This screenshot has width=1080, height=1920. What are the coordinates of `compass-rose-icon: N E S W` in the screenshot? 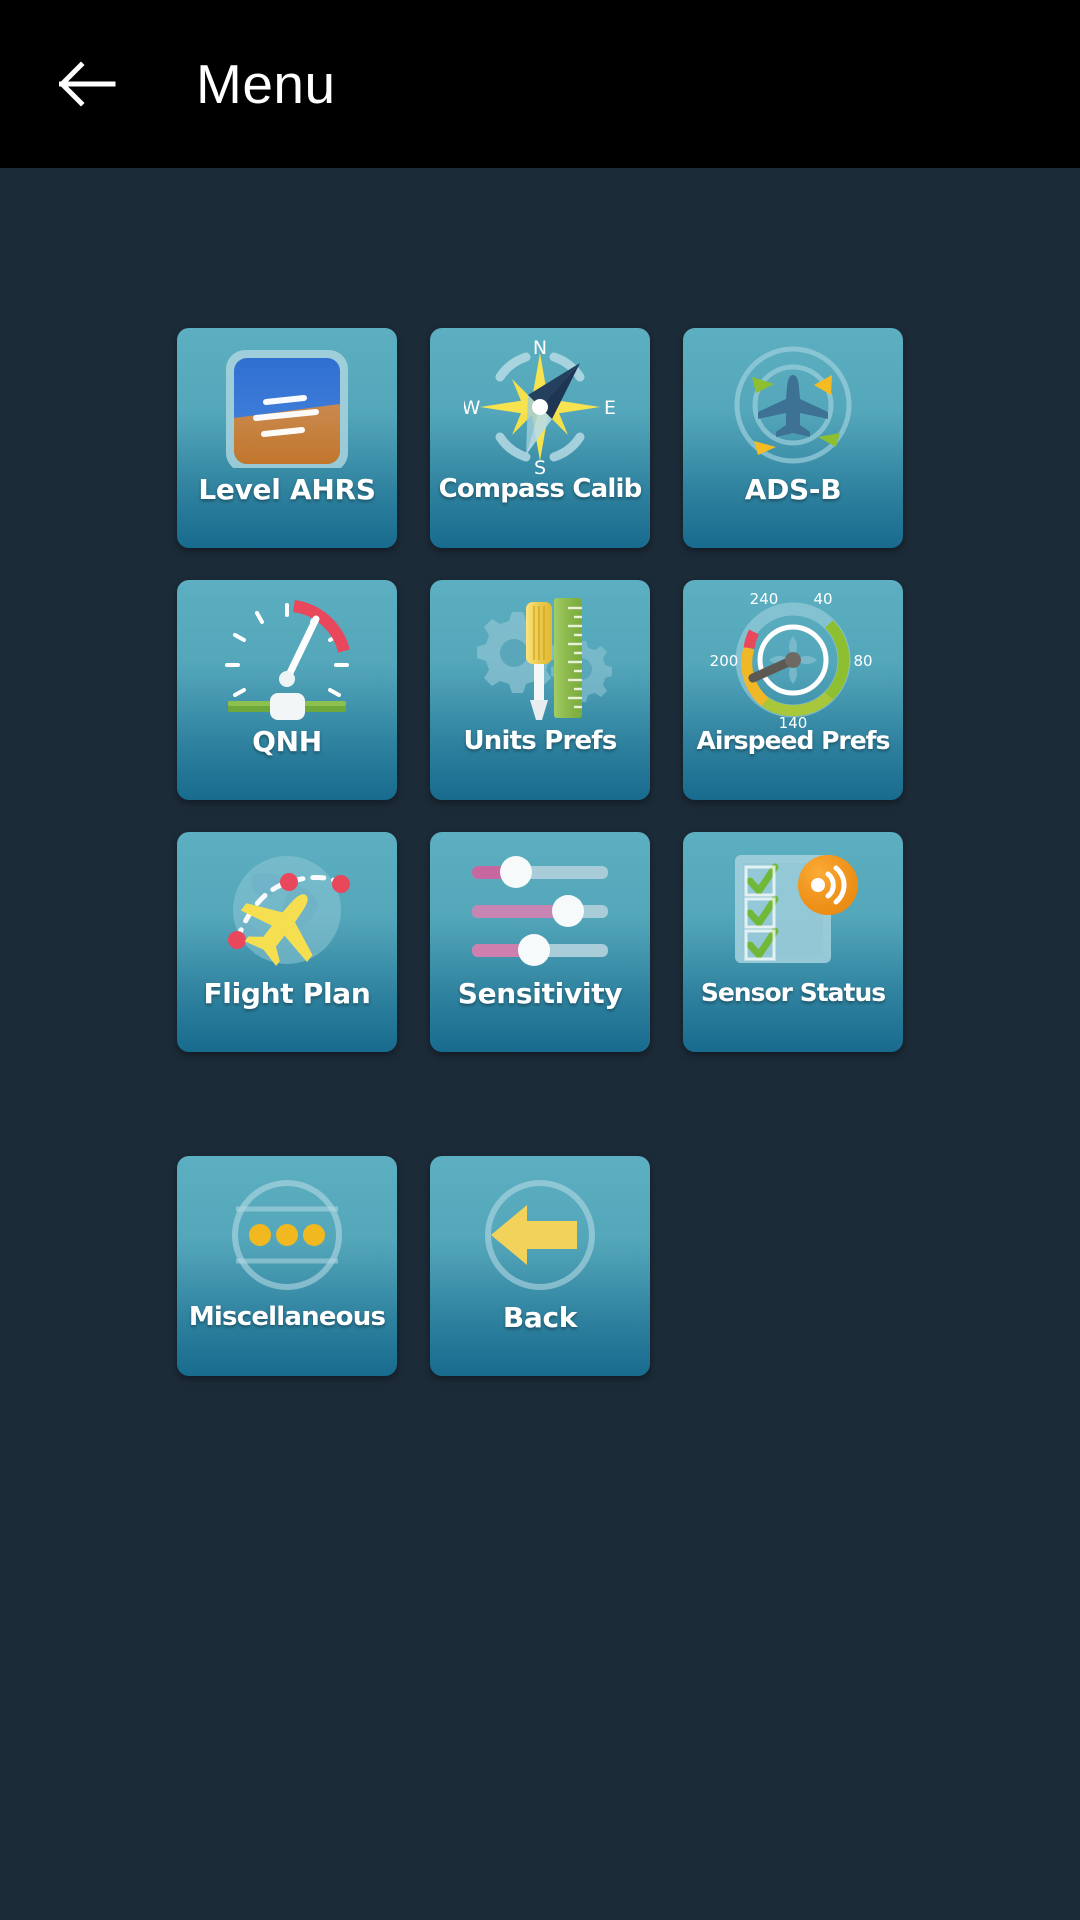 It's located at (540, 404).